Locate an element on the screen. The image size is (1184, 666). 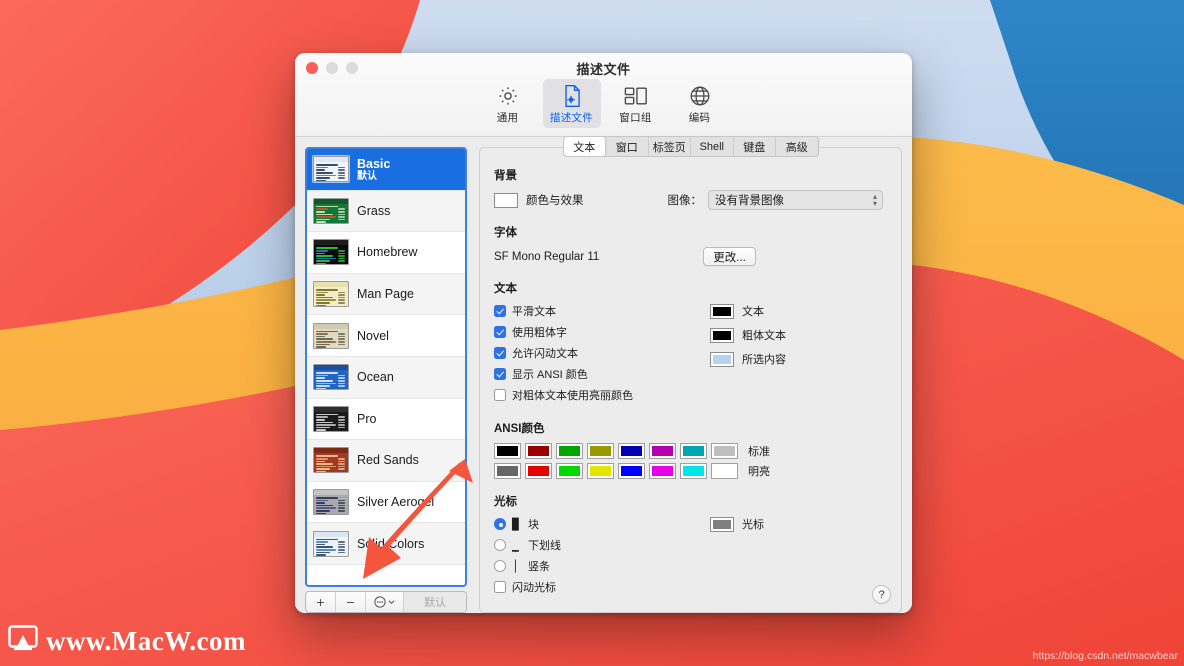
cursor-option-row: ▁ 下划线 is located at coordinates (599, 545).